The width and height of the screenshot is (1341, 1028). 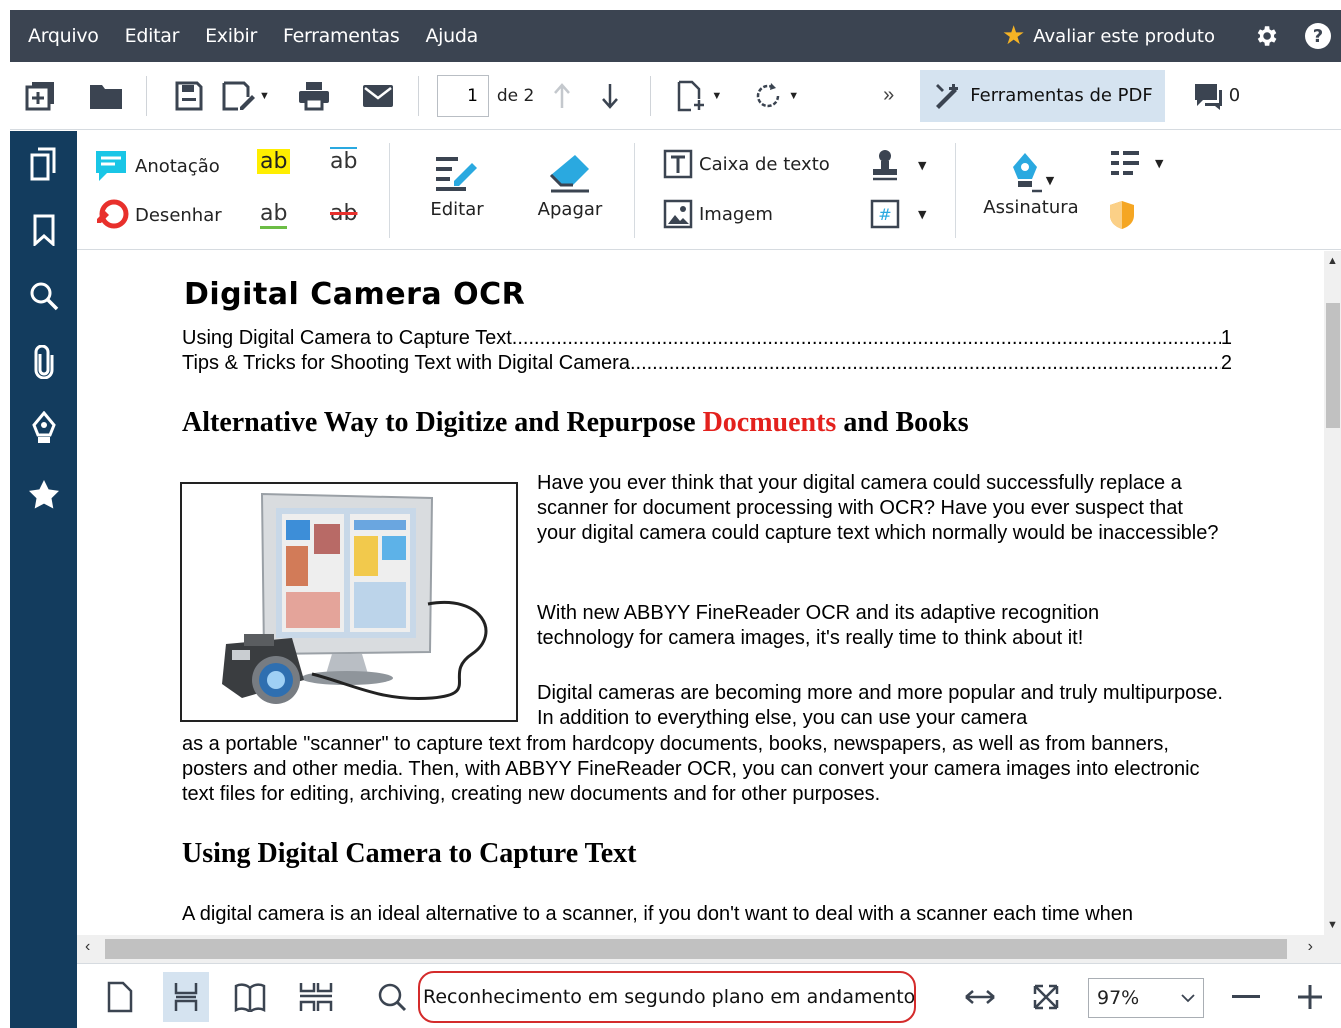 I want to click on annotation-icon, so click(x=111, y=166).